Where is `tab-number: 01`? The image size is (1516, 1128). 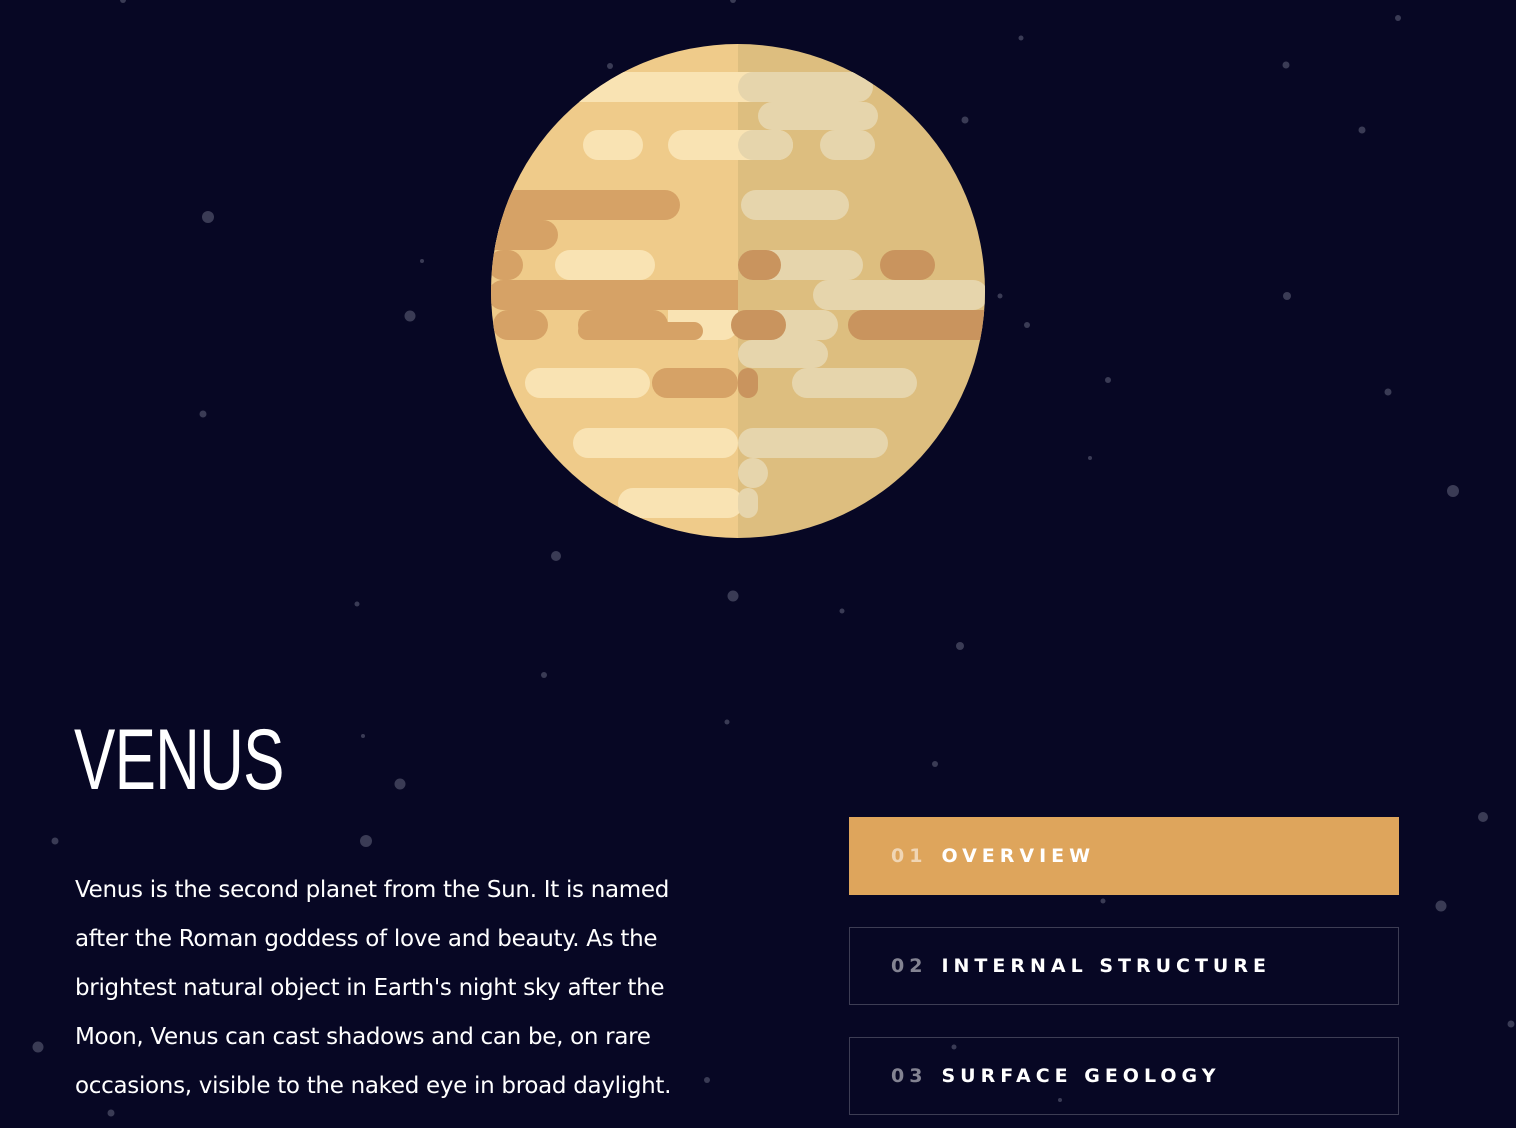 tab-number: 01 is located at coordinates (909, 856).